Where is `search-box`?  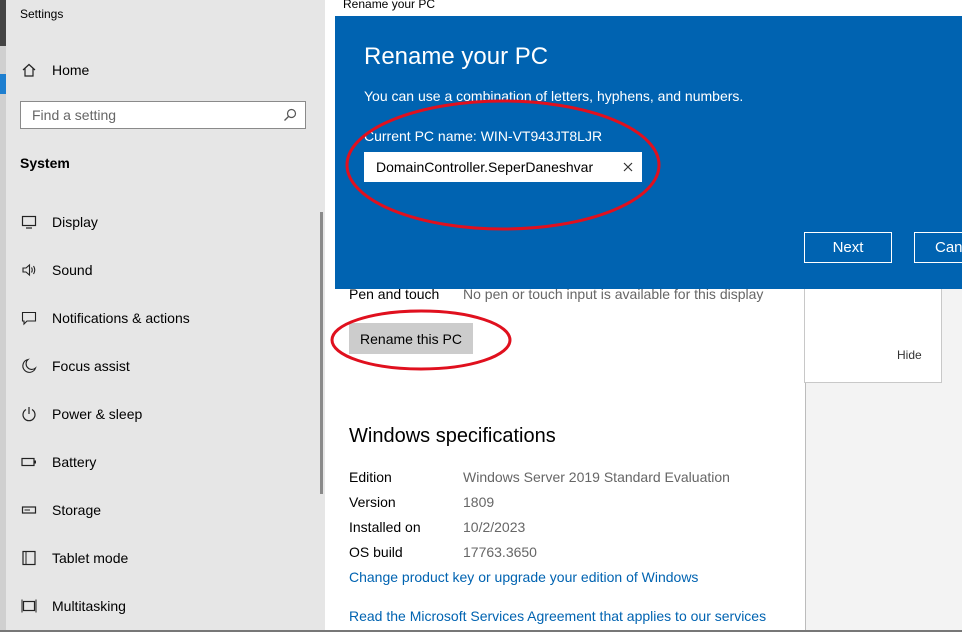
search-box is located at coordinates (163, 115).